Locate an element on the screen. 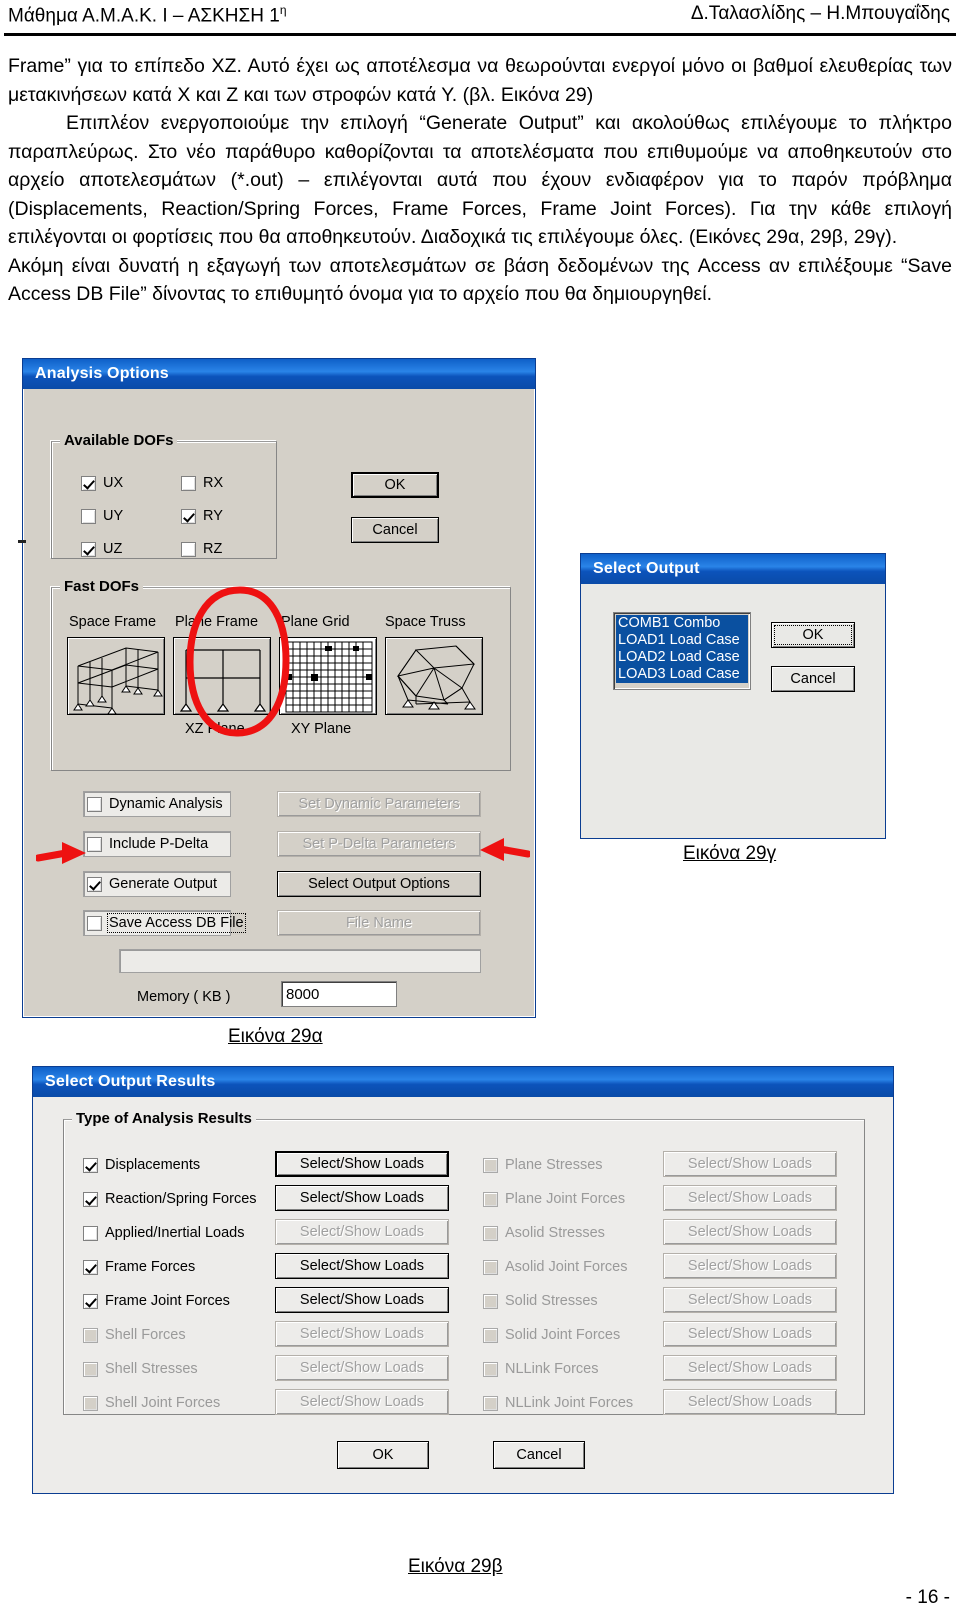 Image resolution: width=960 pixels, height=1617 pixels. result-row-nllink-joint-forces: NLLink Joint Forces is located at coordinates (558, 1403).